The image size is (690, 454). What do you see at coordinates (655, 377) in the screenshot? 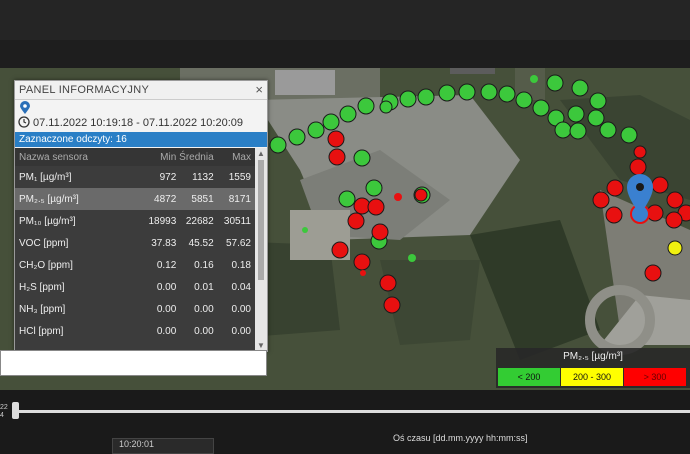
I see `legend-item-high: > 300` at bounding box center [655, 377].